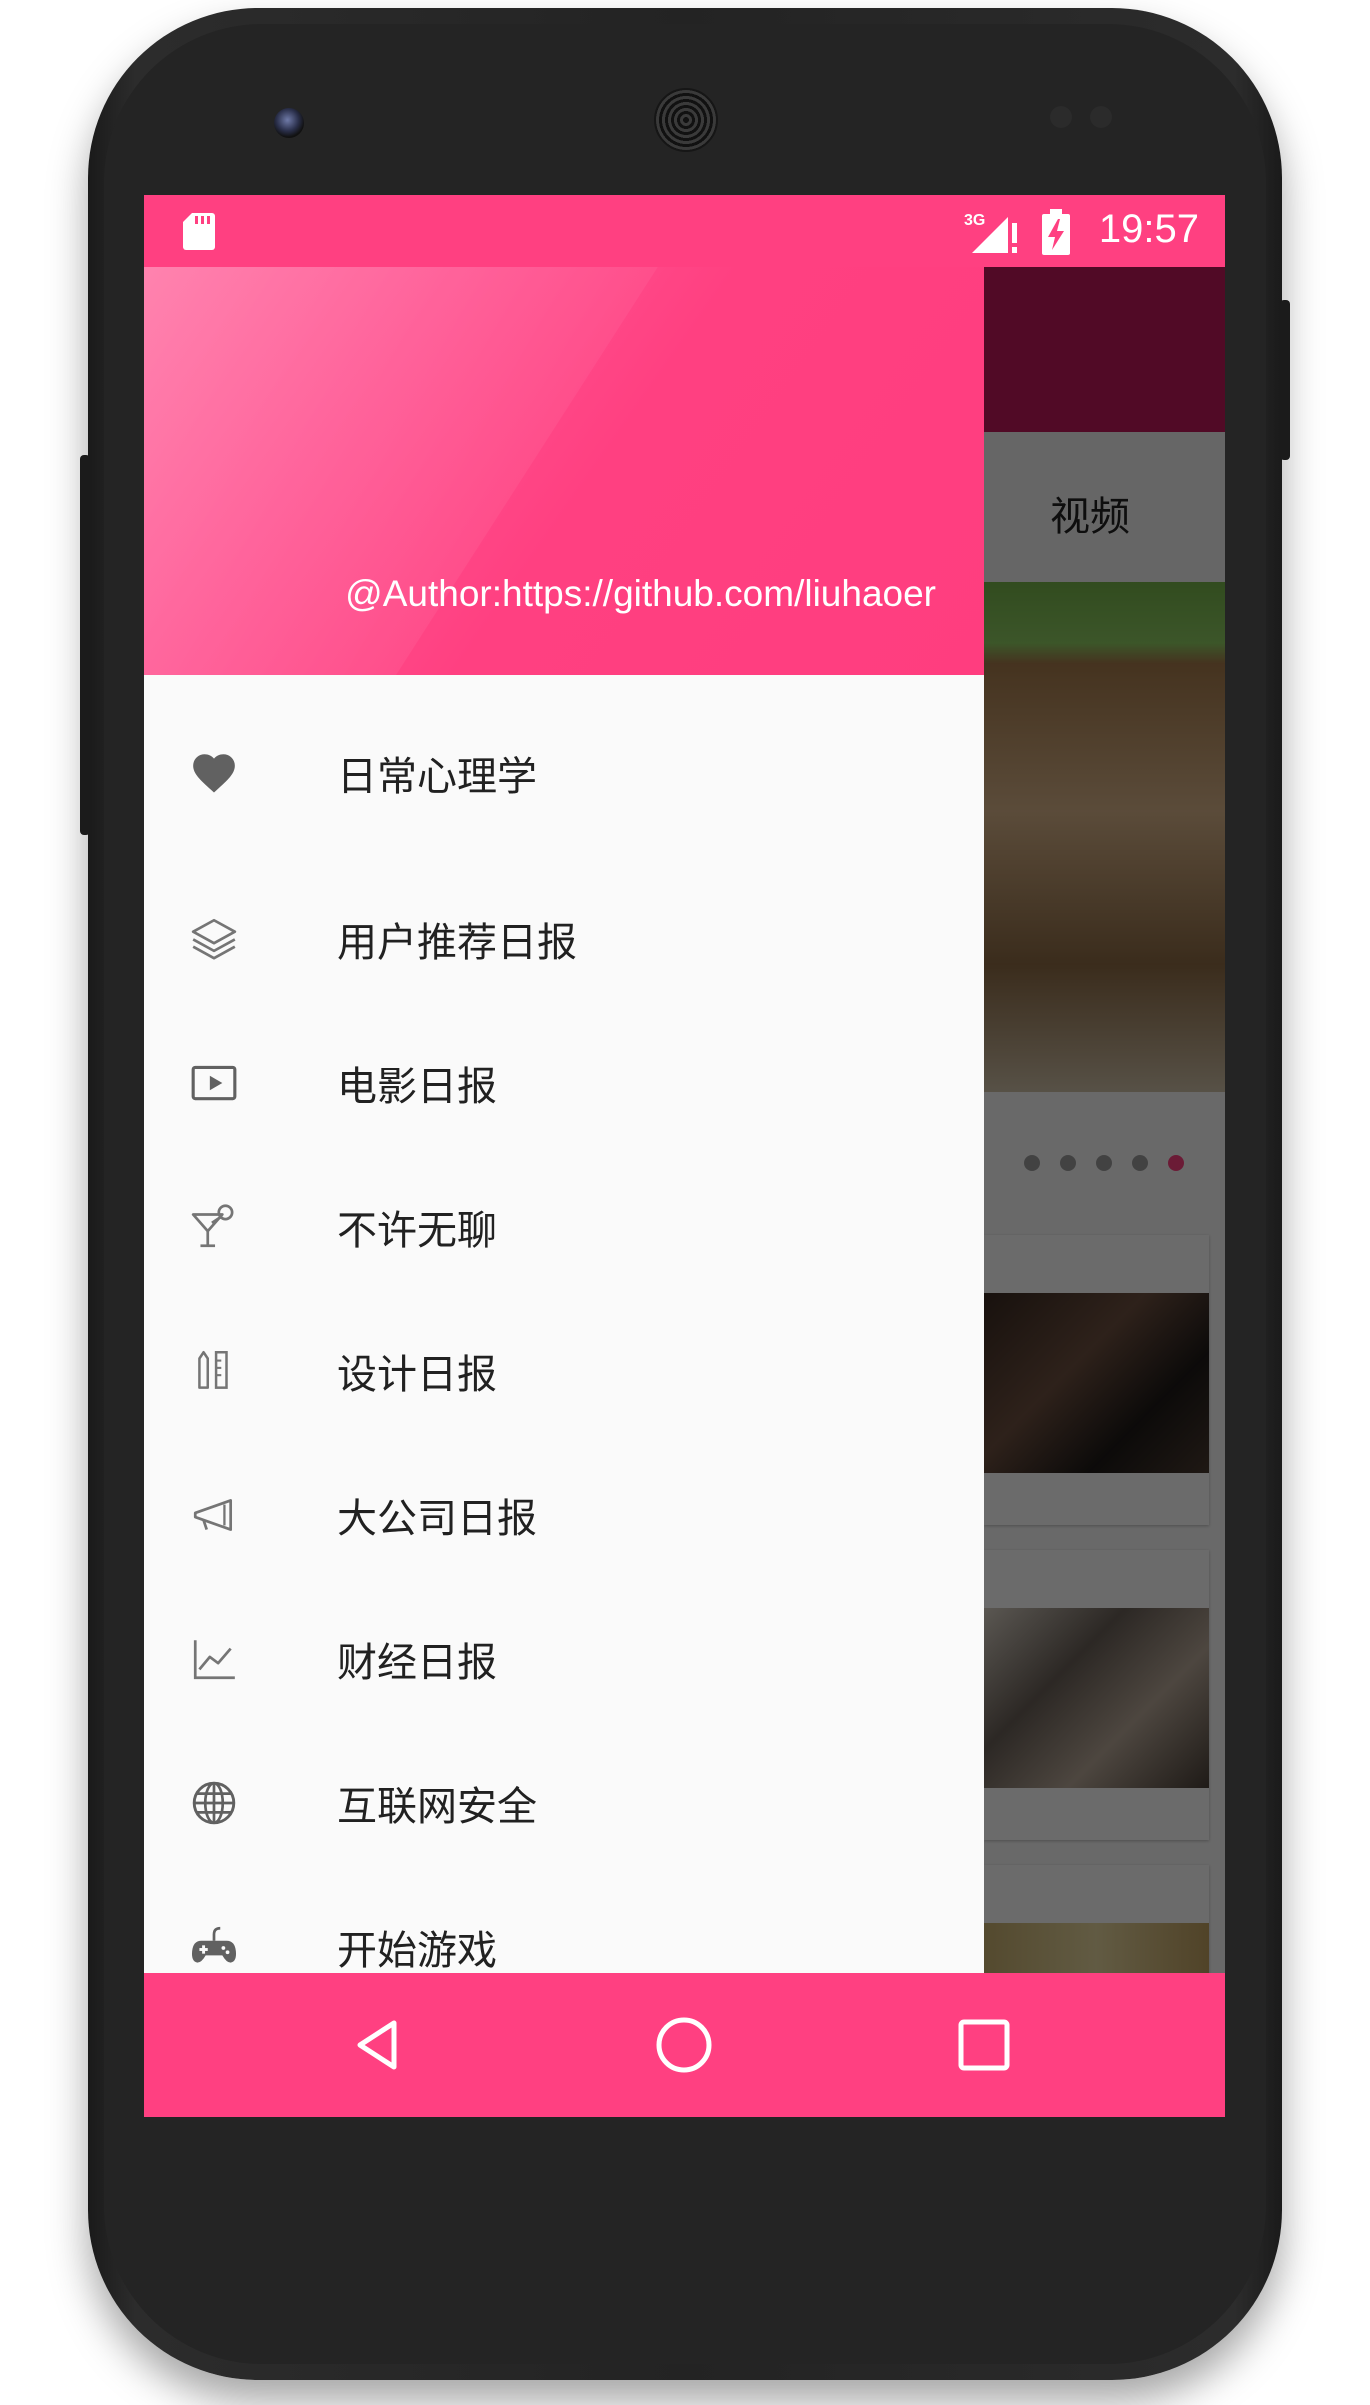 The width and height of the screenshot is (1370, 2405). What do you see at coordinates (213, 1370) in the screenshot?
I see `design-icon` at bounding box center [213, 1370].